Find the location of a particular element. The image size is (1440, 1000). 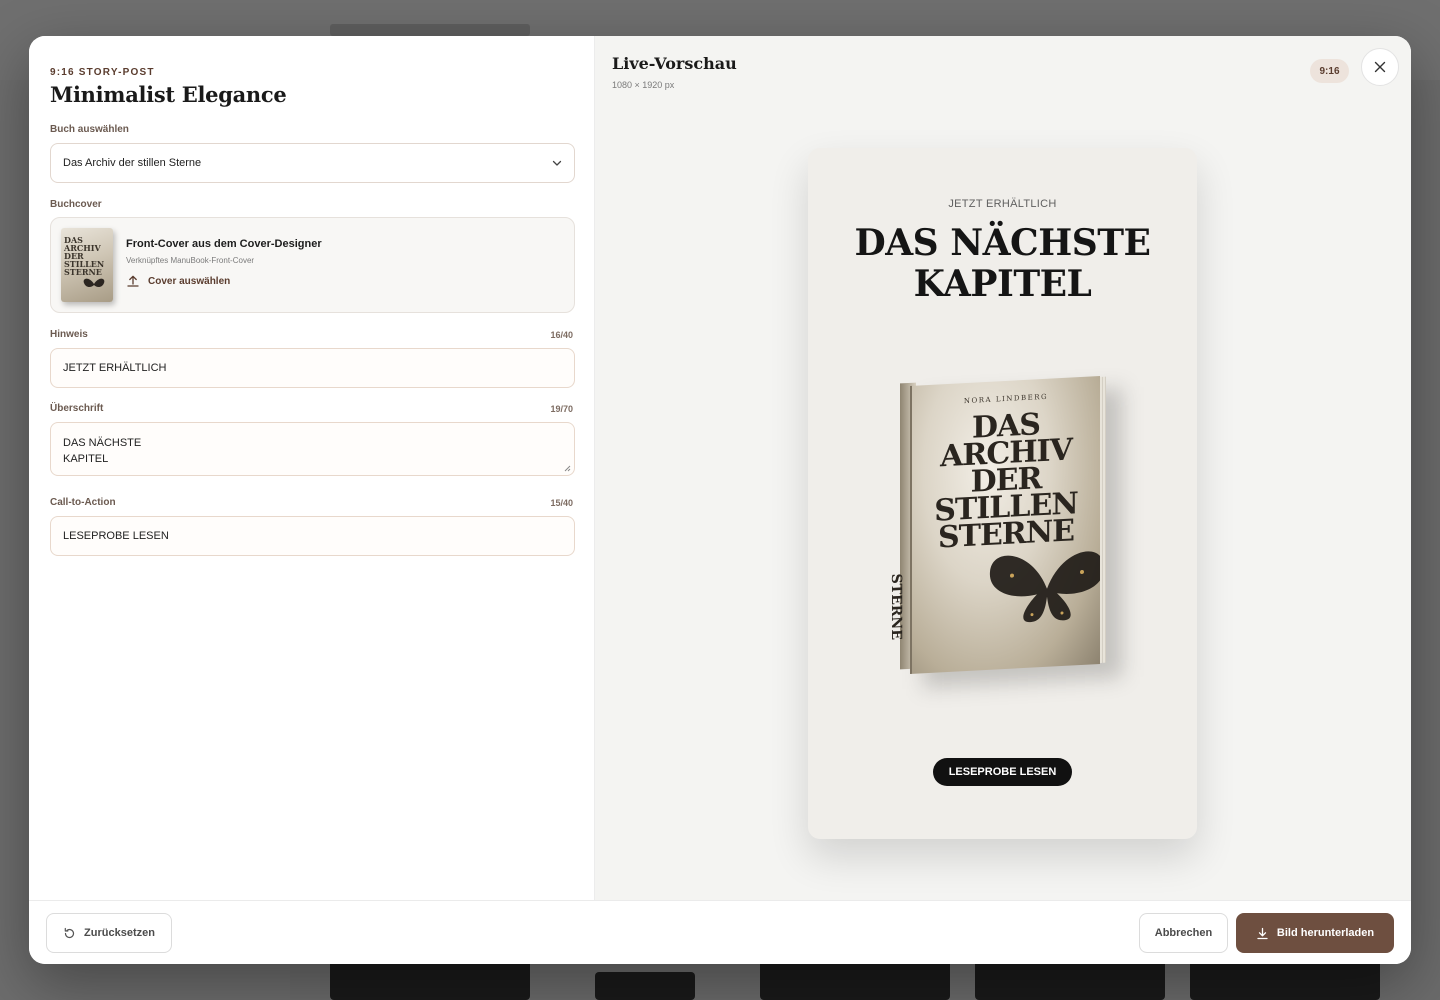

cover-thumbnail: DAS ARCHIV DER STILLEN STERNE is located at coordinates (87, 265).